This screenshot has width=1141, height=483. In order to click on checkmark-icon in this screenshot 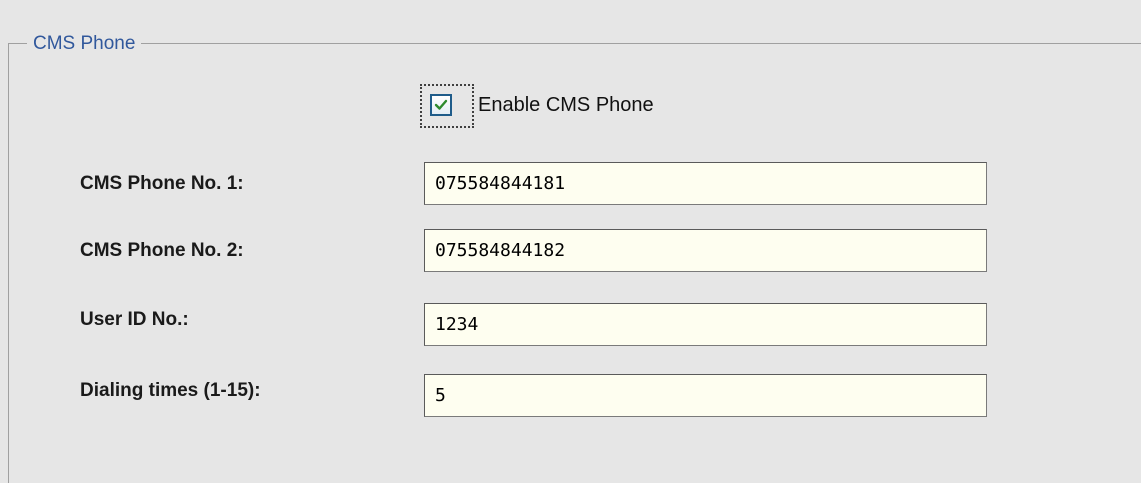, I will do `click(441, 104)`.